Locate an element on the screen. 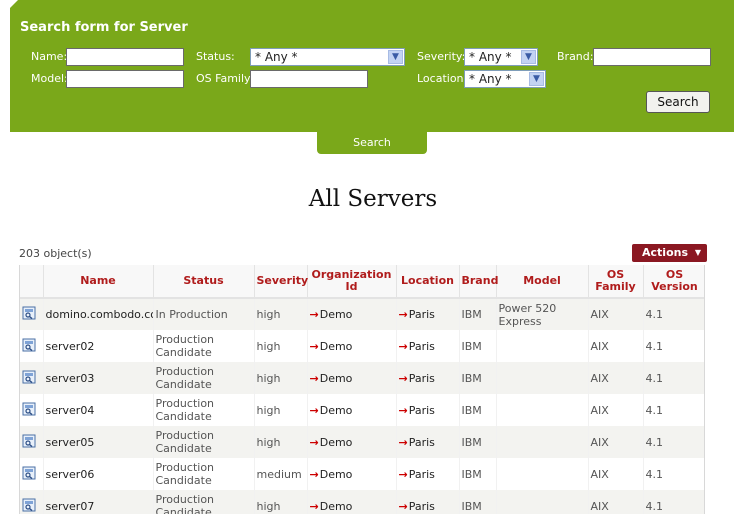 The height and width of the screenshot is (514, 736). location-select: * Any * ▼ is located at coordinates (505, 79).